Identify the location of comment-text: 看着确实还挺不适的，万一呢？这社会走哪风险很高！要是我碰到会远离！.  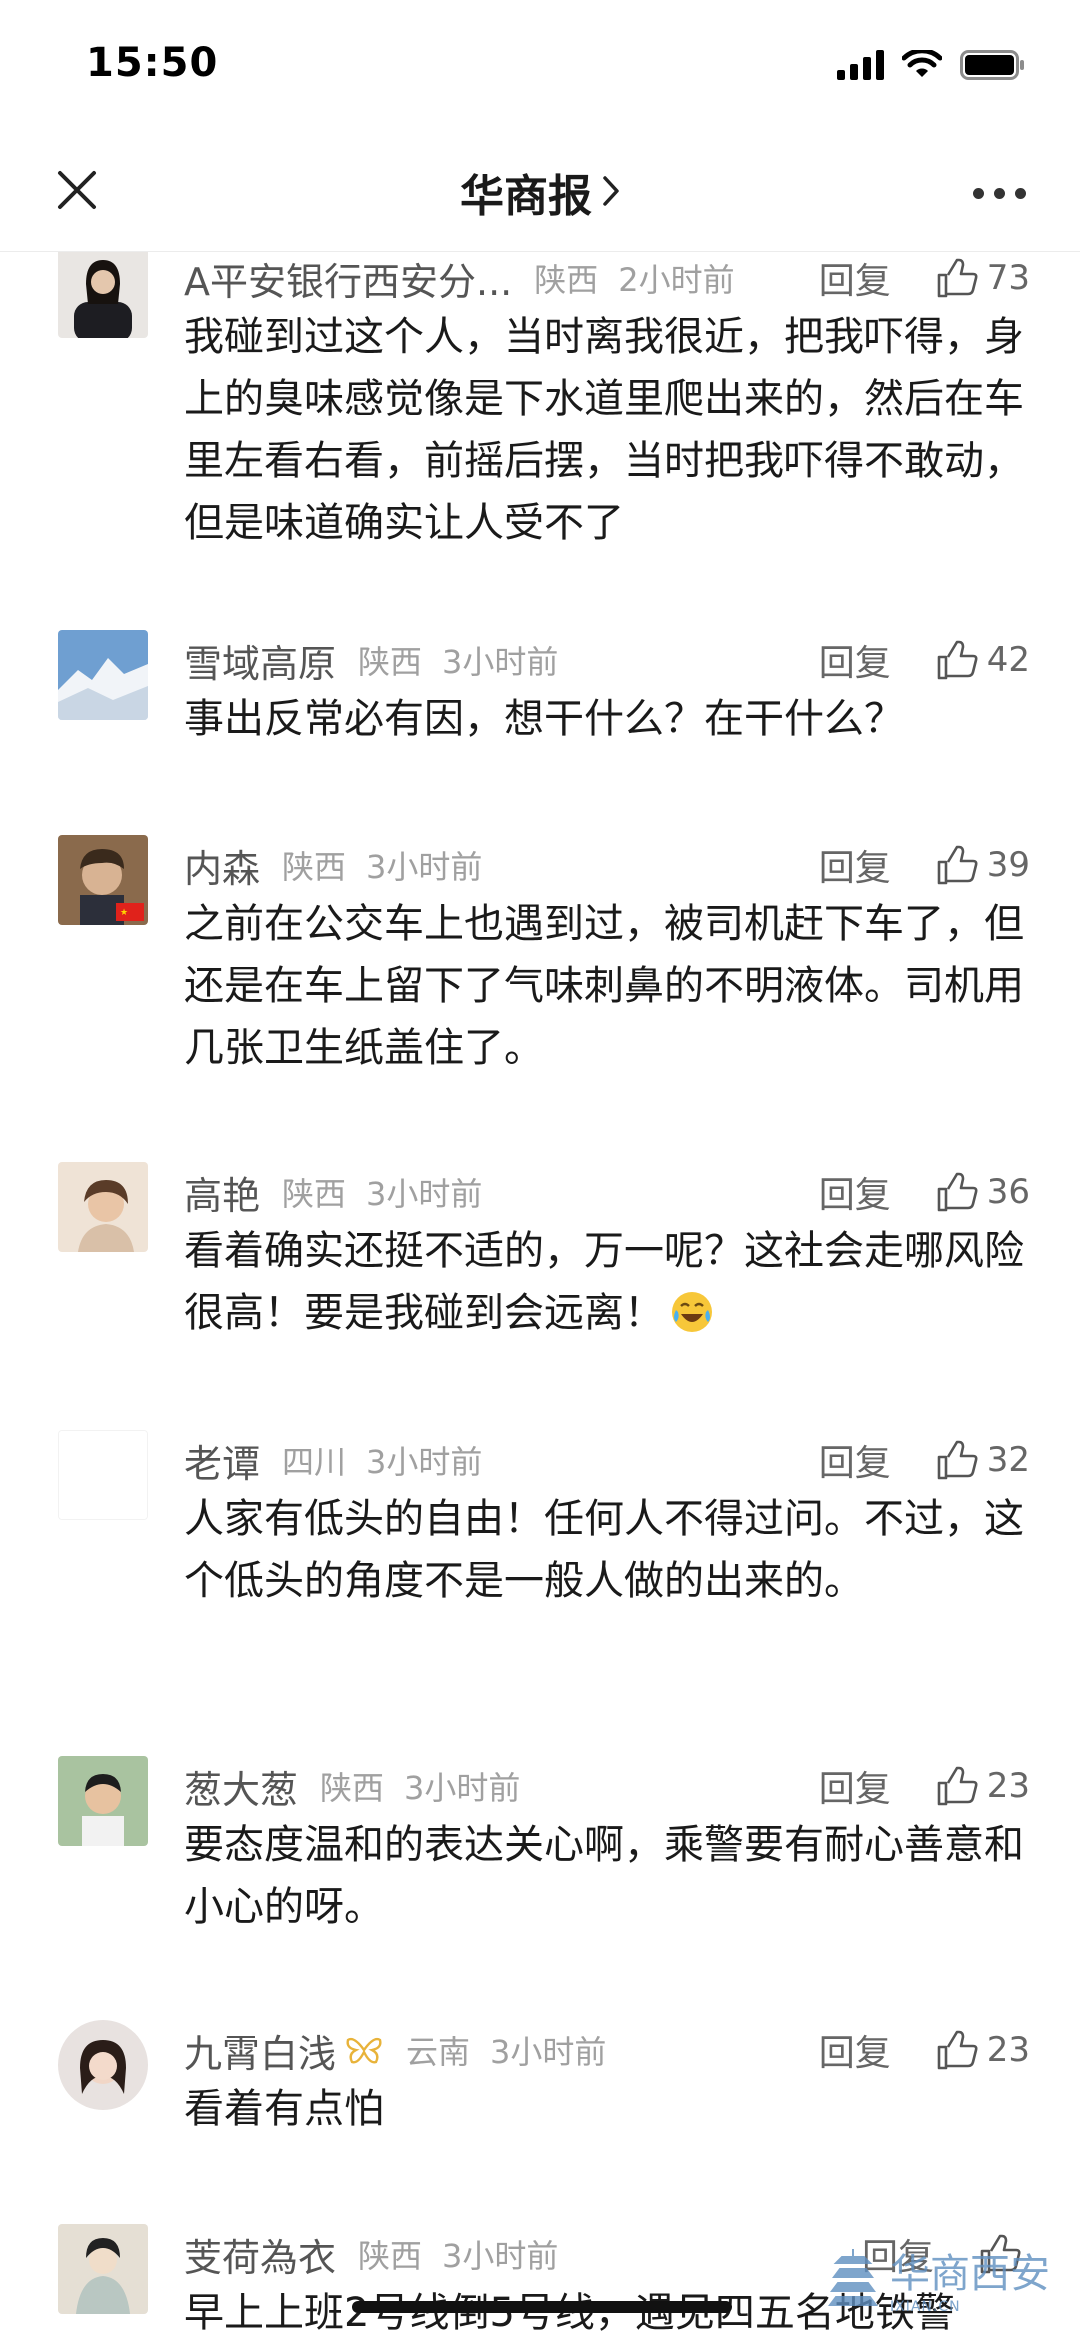
(604, 1282).